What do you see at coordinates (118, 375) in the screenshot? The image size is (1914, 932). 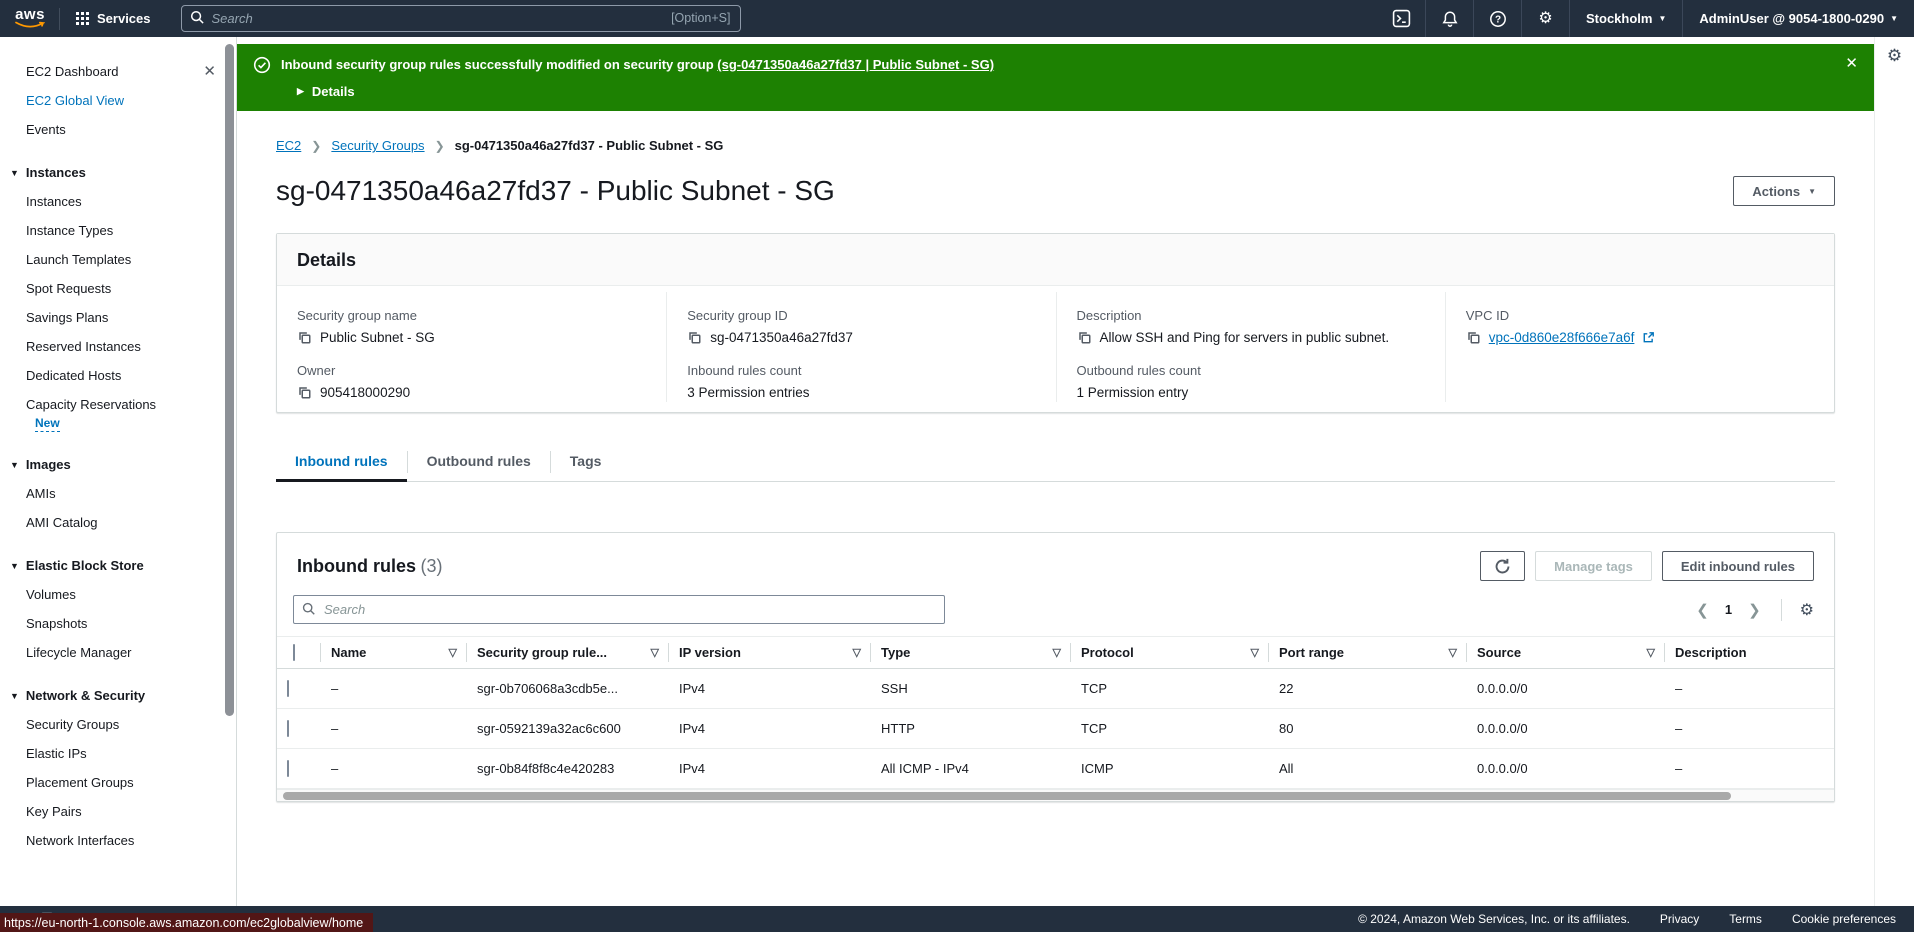 I see `sidebar-item-dedicated-hosts: Dedicated Hosts` at bounding box center [118, 375].